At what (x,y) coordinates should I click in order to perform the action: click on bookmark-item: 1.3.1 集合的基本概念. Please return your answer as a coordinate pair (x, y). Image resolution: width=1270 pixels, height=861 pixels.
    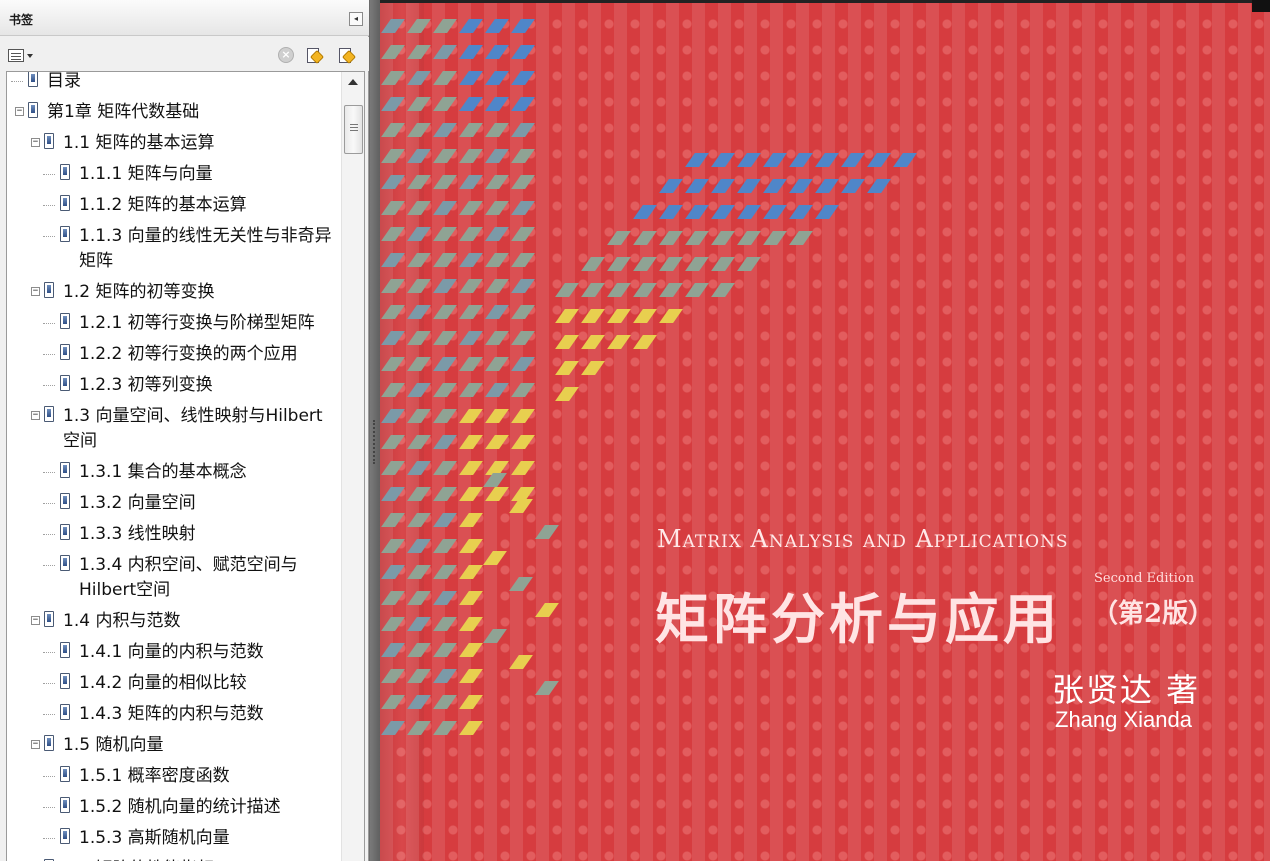
    Looking at the image, I should click on (174, 470).